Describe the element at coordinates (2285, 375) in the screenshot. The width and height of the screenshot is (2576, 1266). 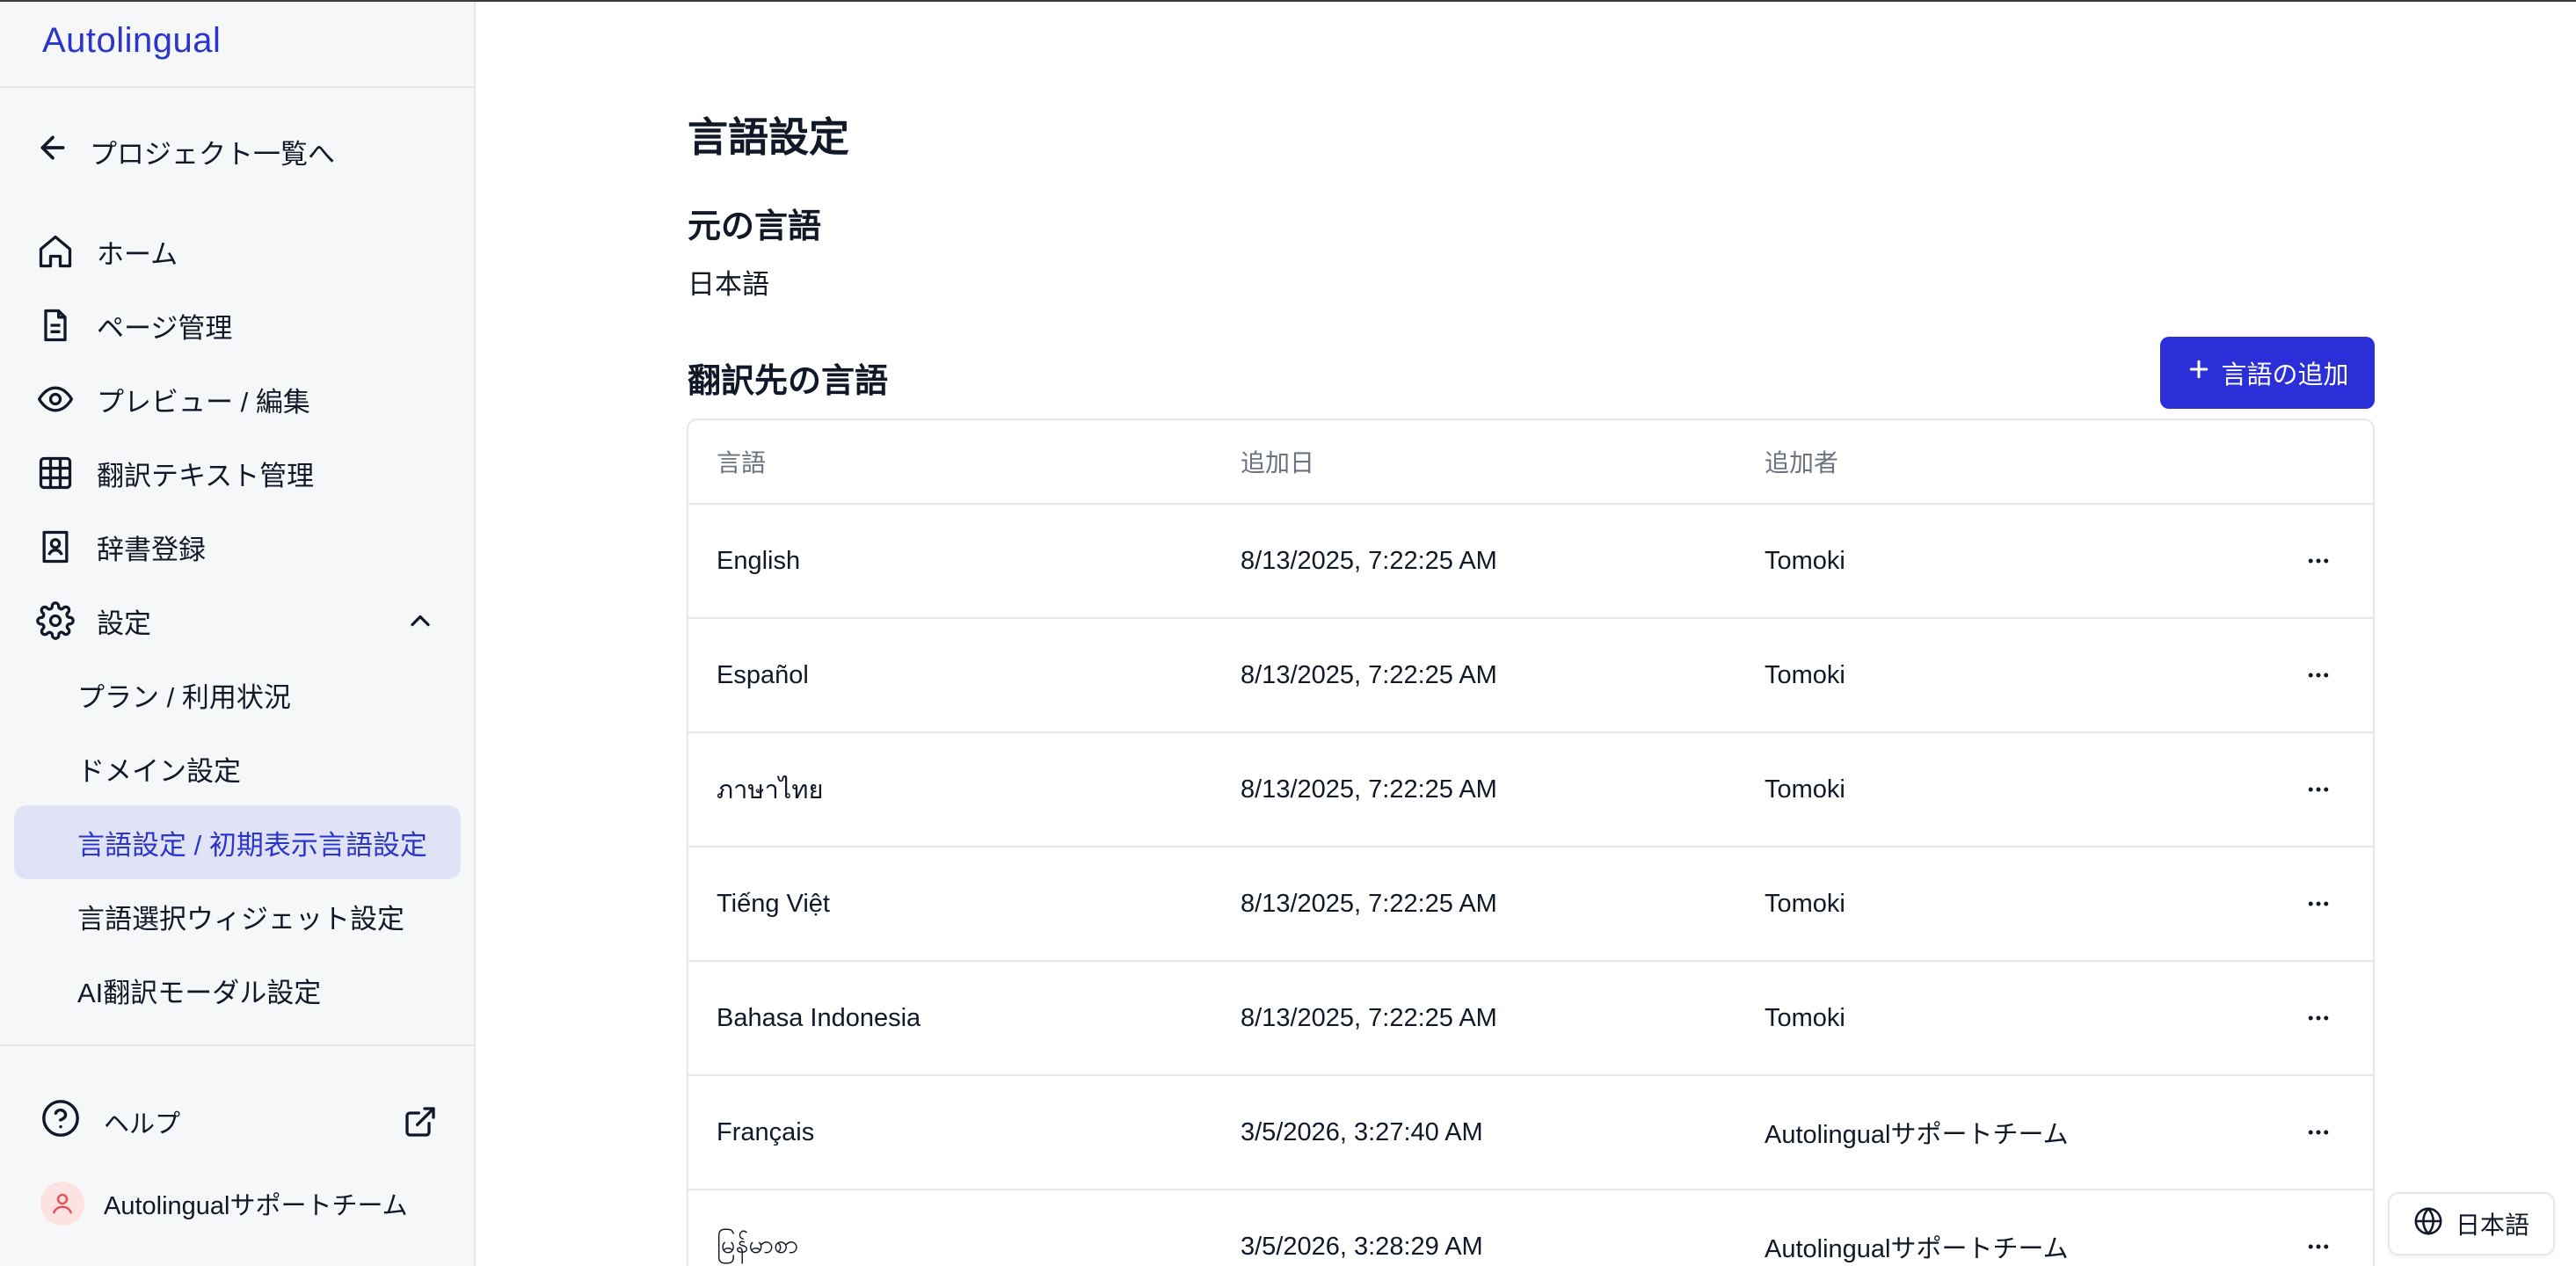
I see `add-language-label: 言語の追加` at that location.